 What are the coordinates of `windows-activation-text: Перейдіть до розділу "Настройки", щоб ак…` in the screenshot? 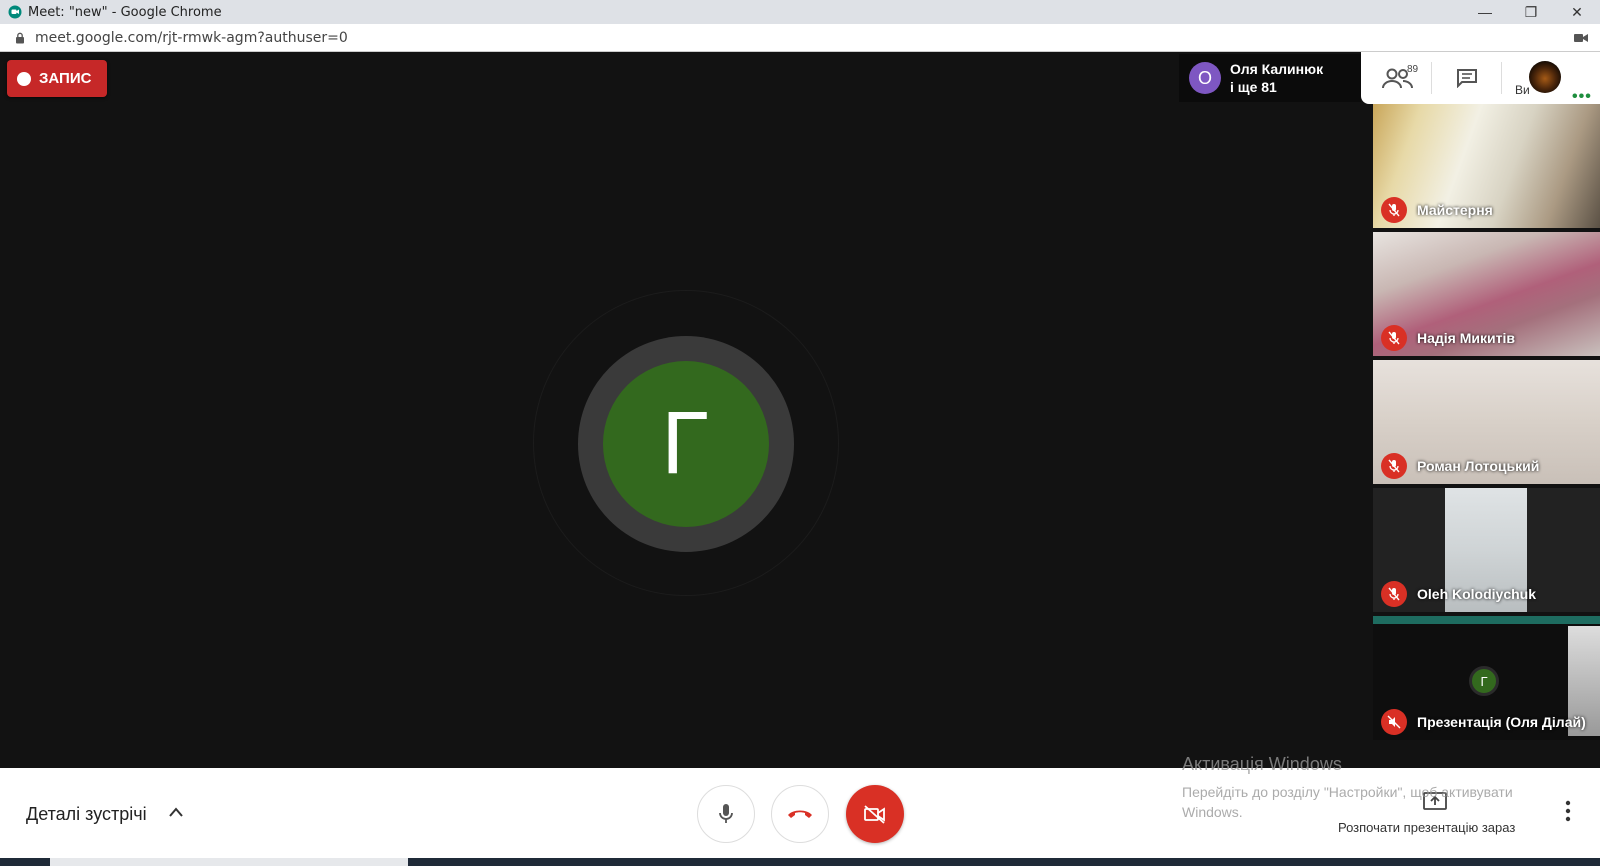 It's located at (1347, 802).